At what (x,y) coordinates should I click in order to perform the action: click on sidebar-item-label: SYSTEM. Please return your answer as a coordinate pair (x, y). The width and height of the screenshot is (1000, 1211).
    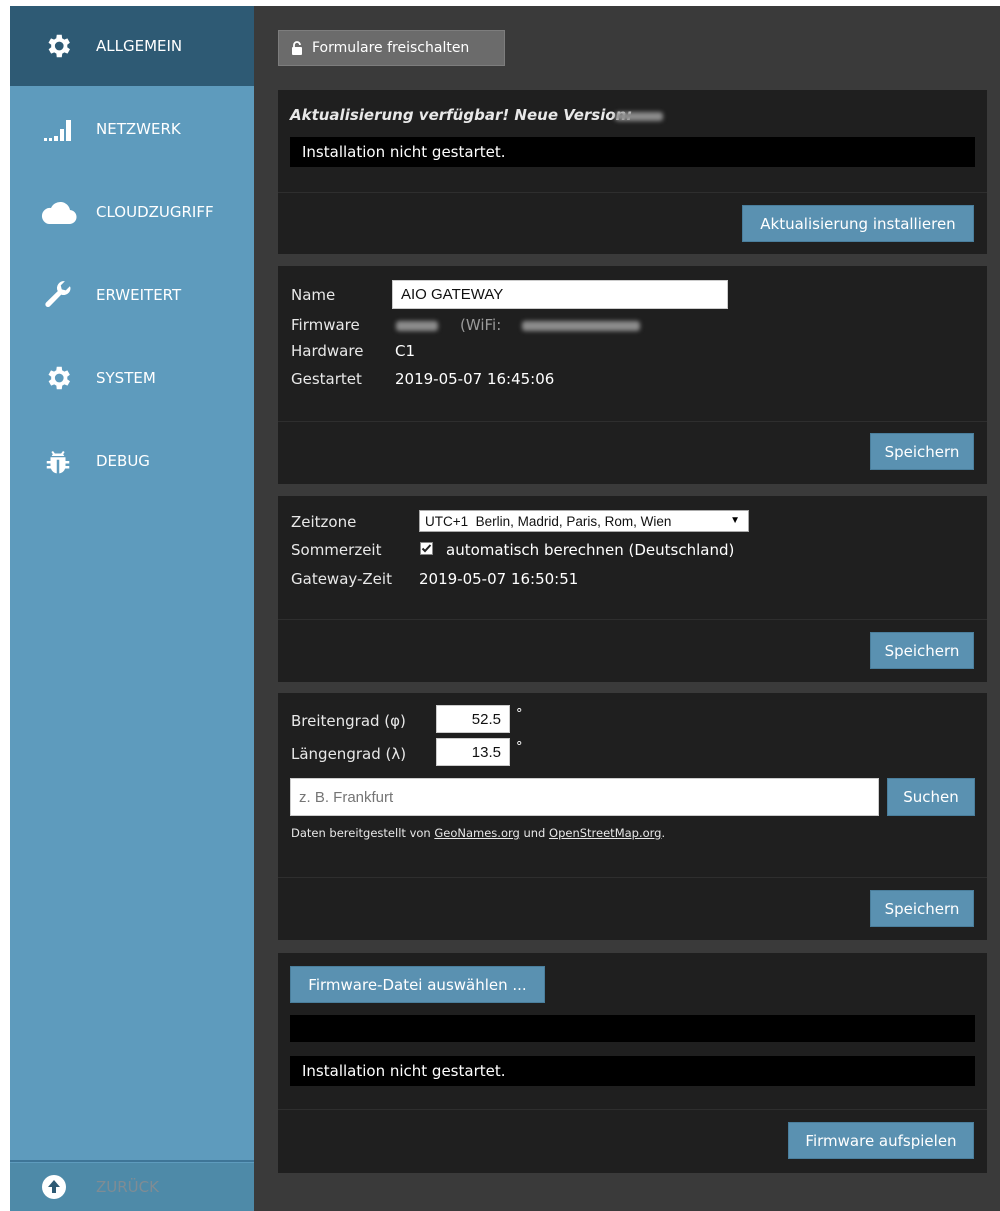
    Looking at the image, I should click on (126, 378).